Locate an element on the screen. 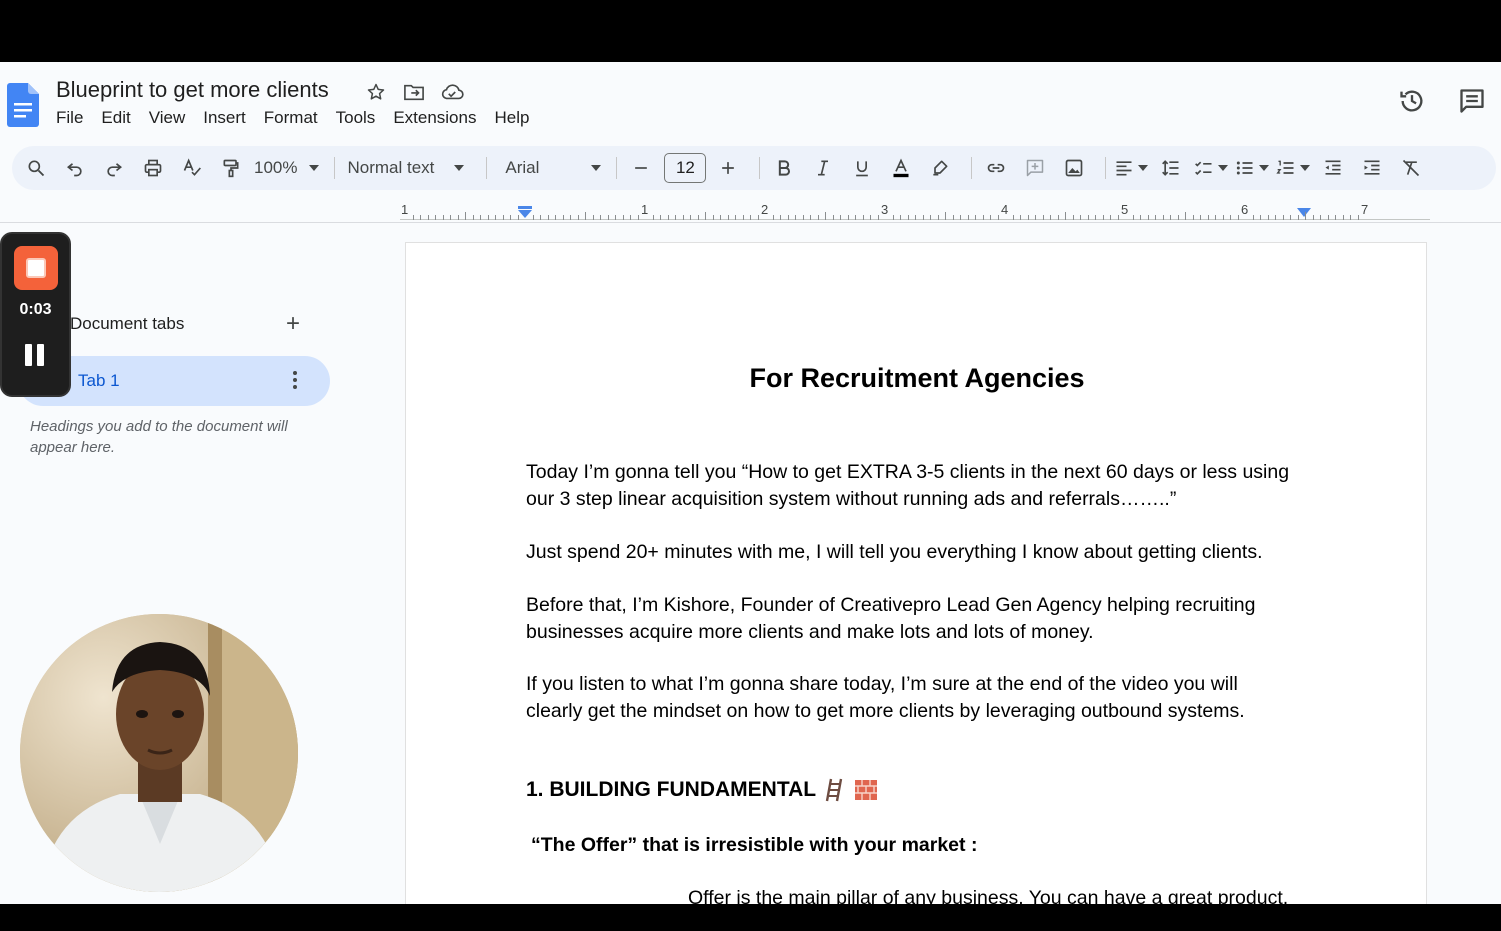 The image size is (1501, 931). highlight-color-icon is located at coordinates (940, 168).